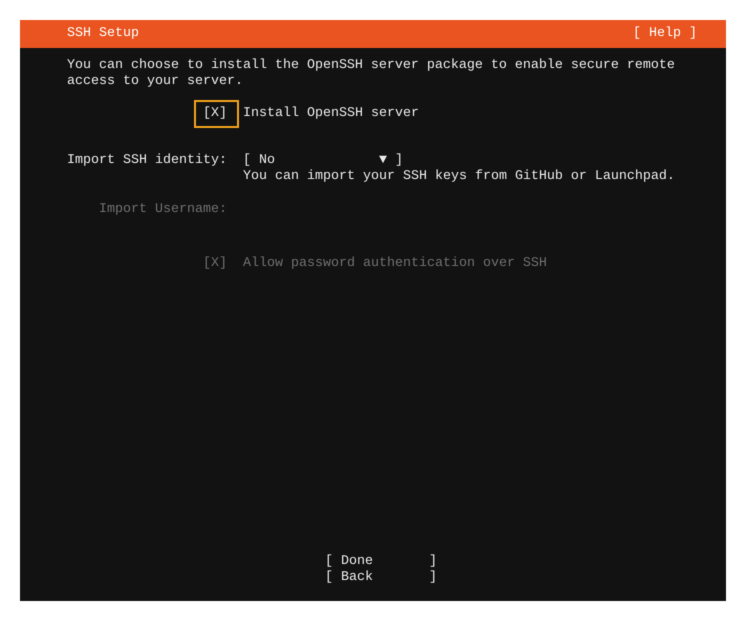 This screenshot has width=746, height=621. I want to click on field-label: Import Username:, so click(163, 210).